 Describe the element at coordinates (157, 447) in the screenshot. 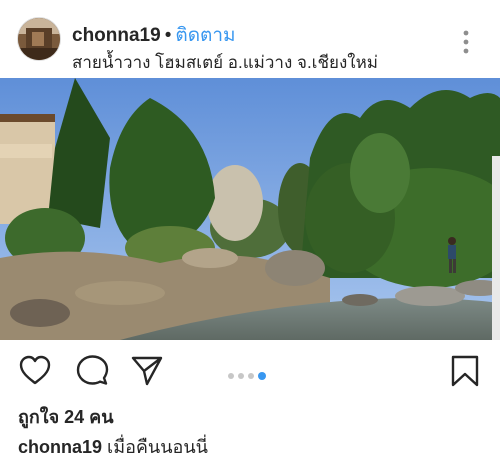

I see `caption-text: เมื่อคืนนอนนี่` at that location.